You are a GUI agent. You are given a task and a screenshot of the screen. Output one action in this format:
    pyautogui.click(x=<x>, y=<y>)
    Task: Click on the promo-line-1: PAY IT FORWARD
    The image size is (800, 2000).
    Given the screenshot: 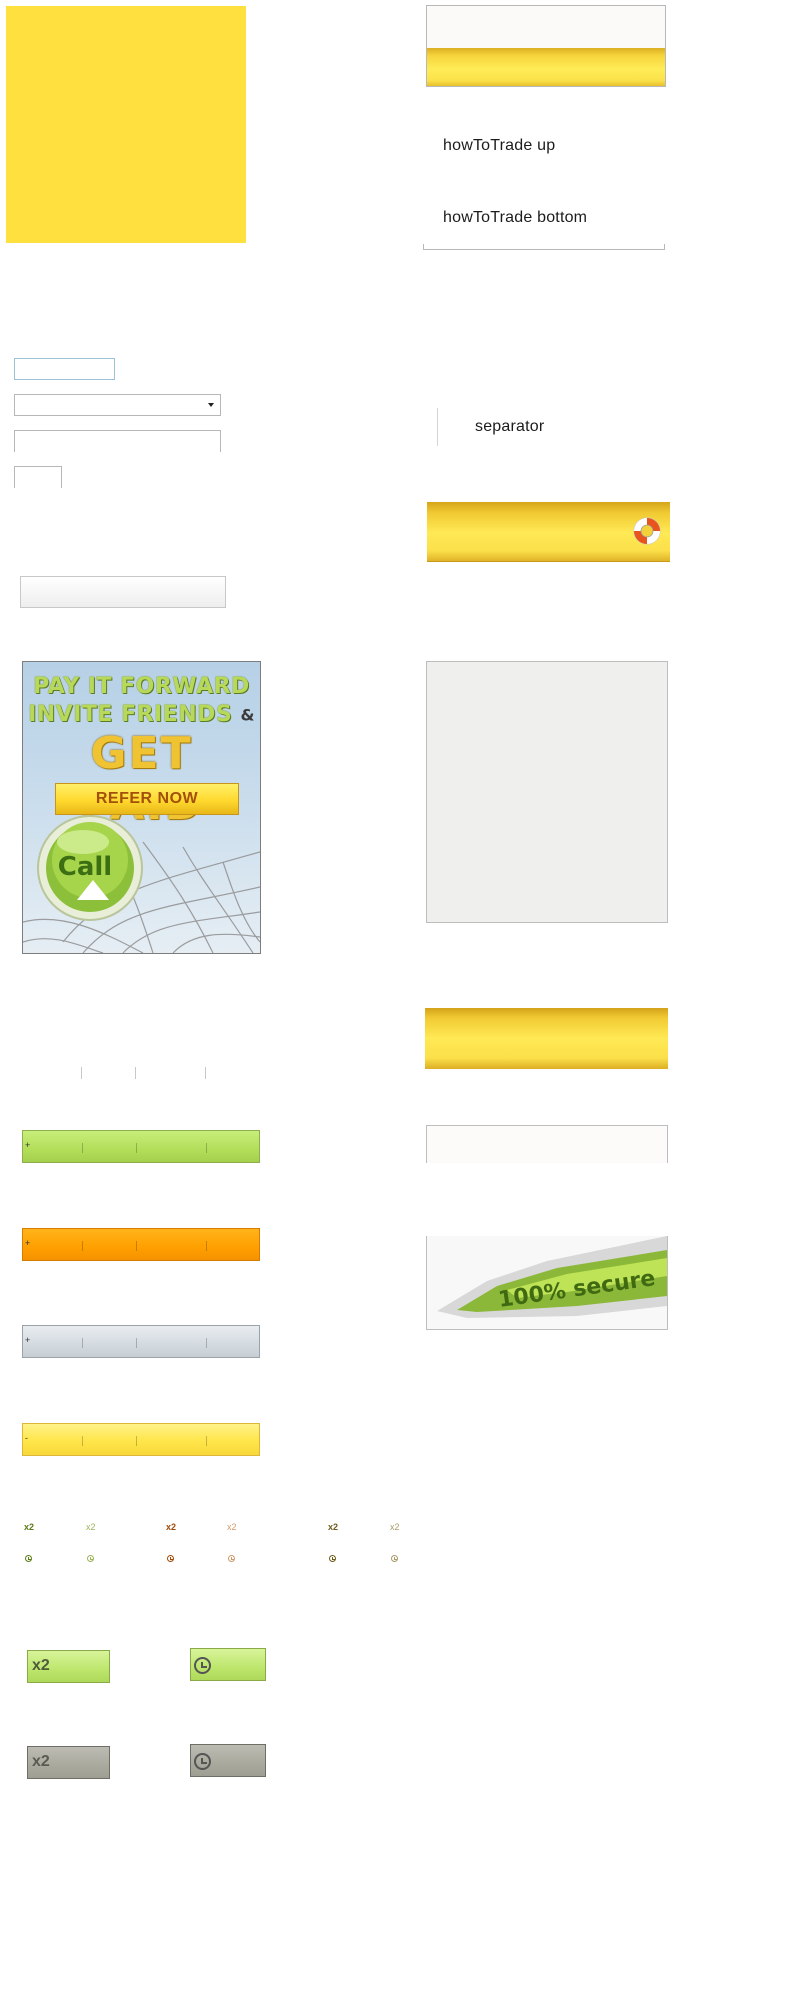 What is the action you would take?
    pyautogui.click(x=141, y=686)
    